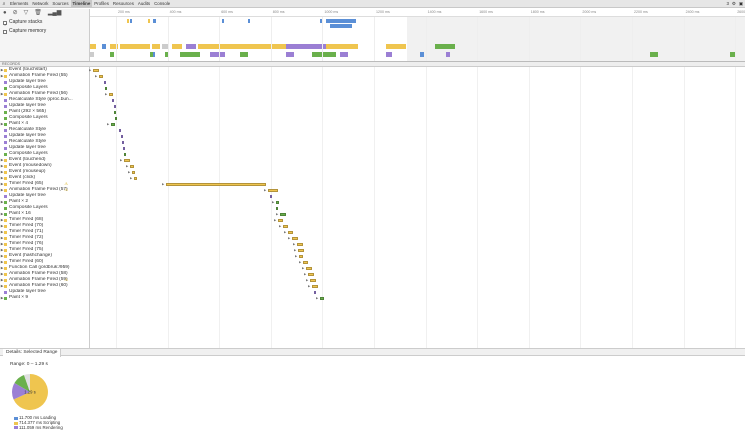 This screenshot has width=745, height=432. Describe the element at coordinates (529, 39) in the screenshot. I see `overview-gridline` at that location.